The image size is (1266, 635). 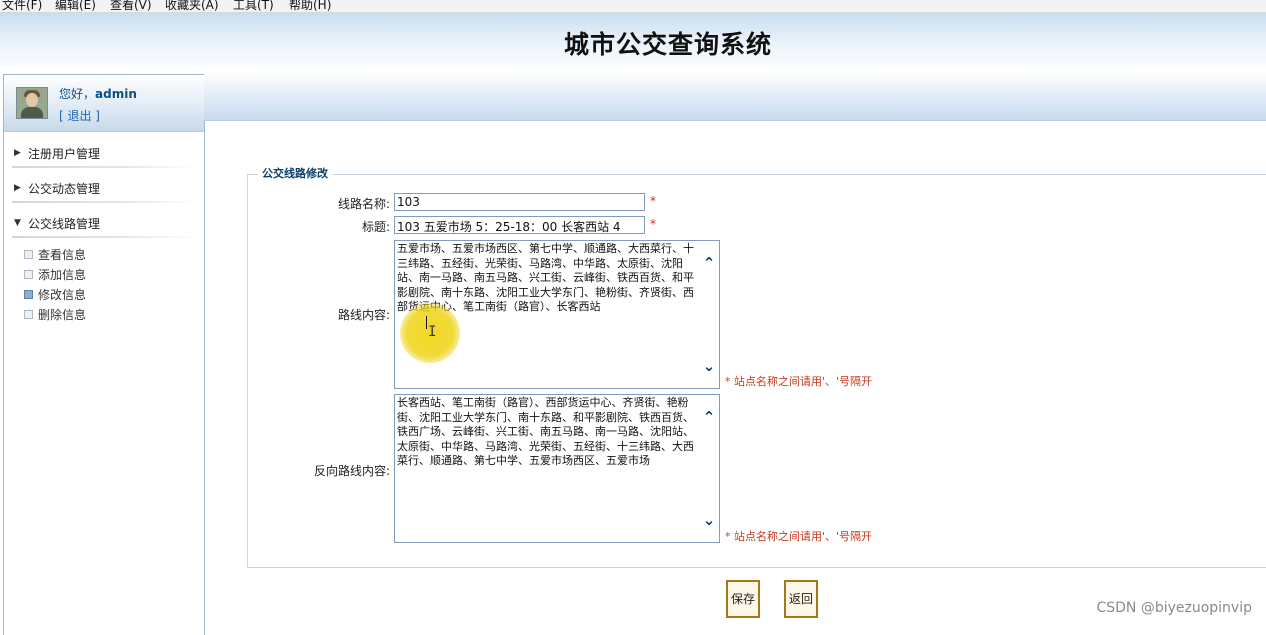 What do you see at coordinates (801, 599) in the screenshot?
I see `back-button: 返回` at bounding box center [801, 599].